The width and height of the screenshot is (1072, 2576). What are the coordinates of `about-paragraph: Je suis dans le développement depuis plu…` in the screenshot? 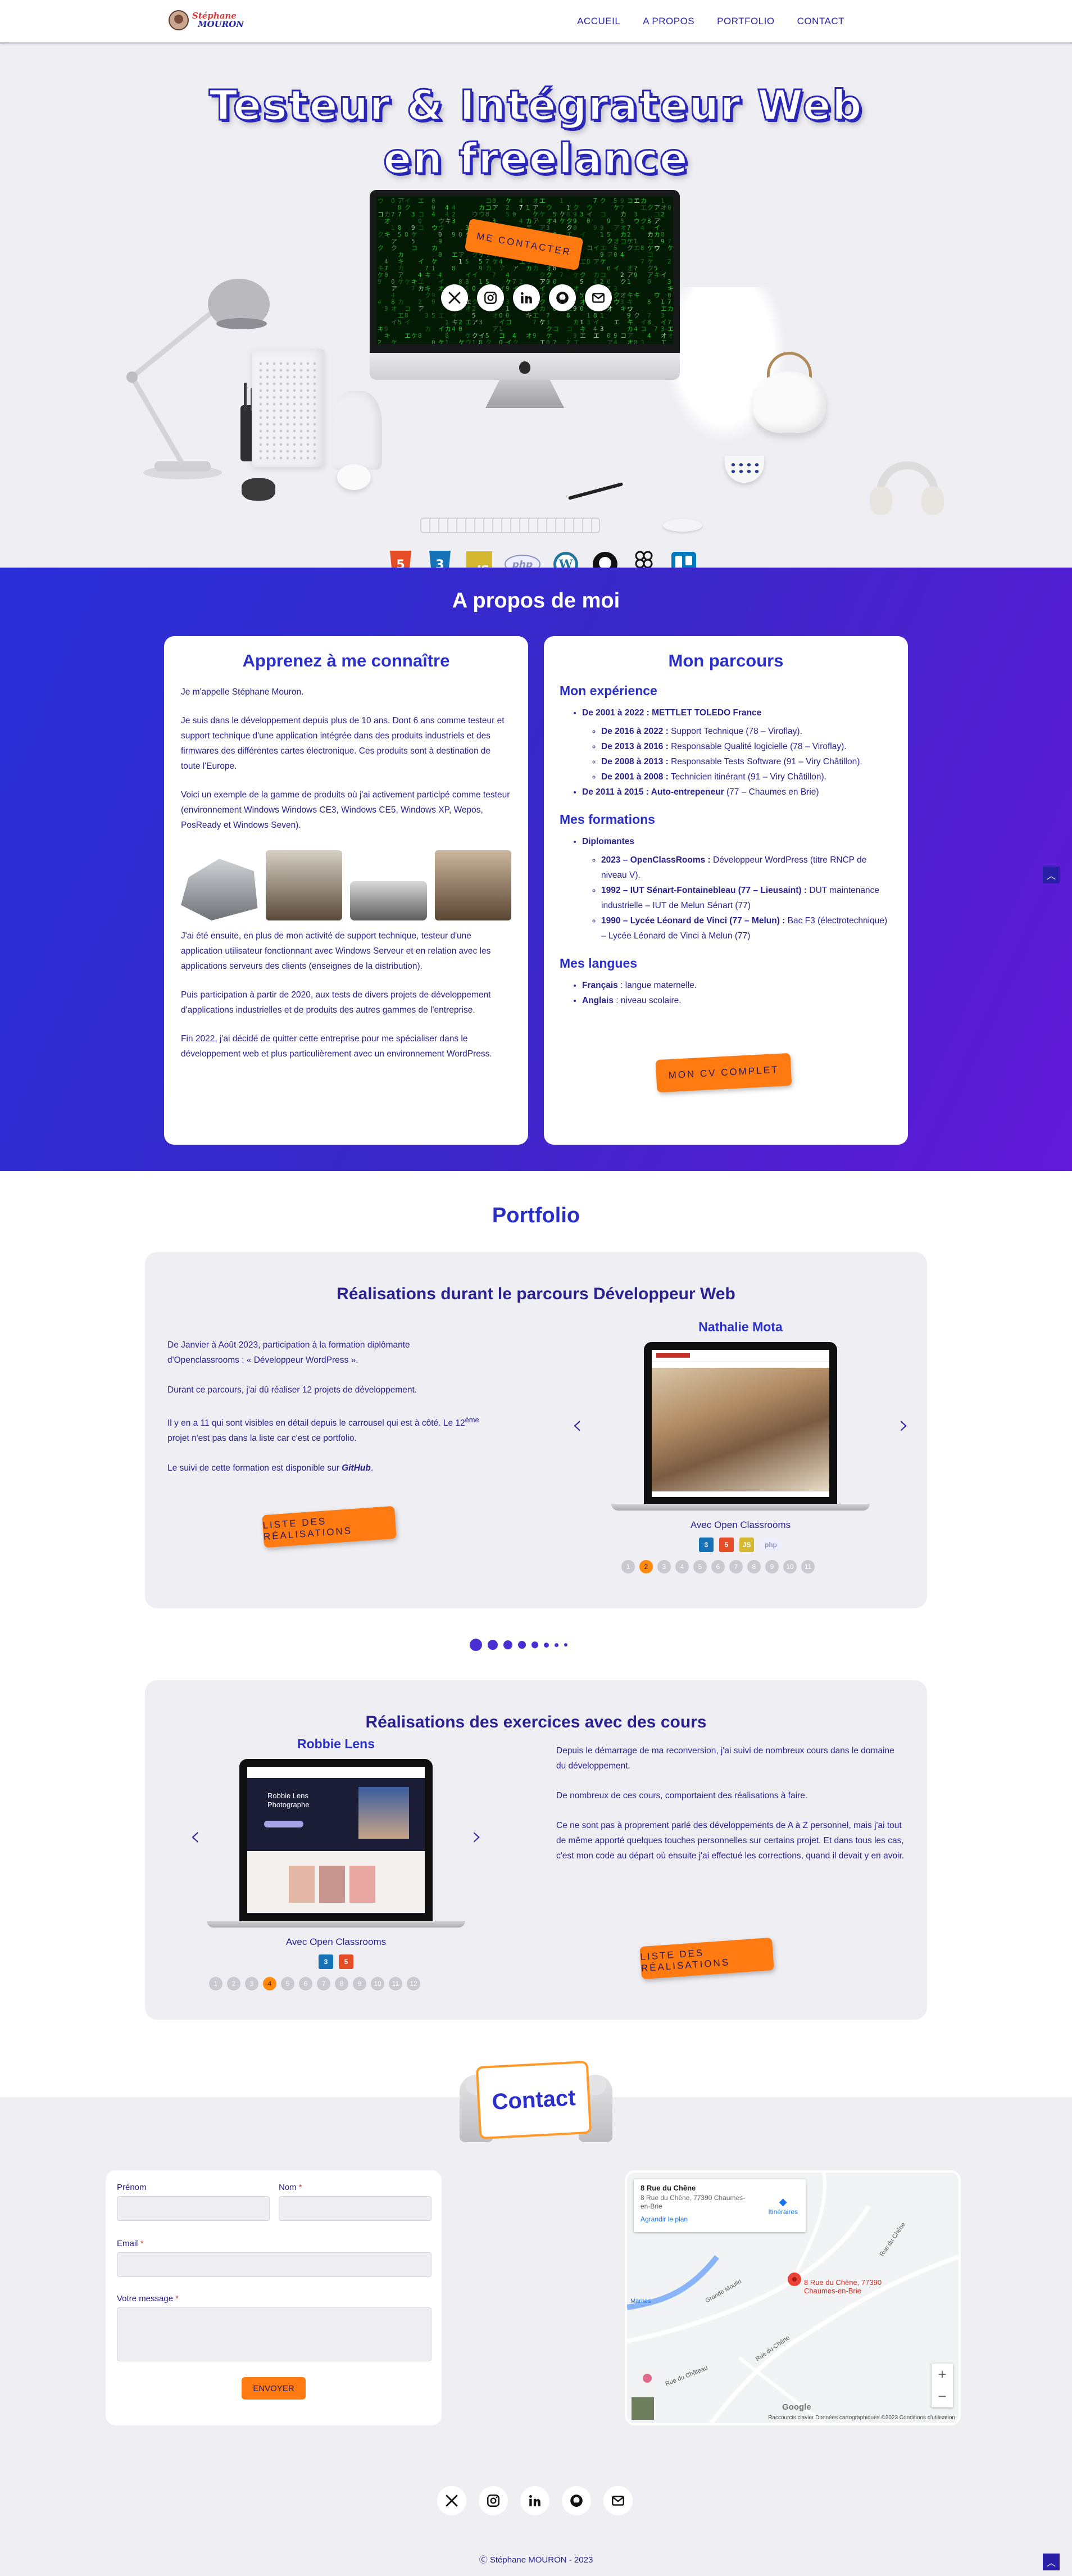 It's located at (343, 743).